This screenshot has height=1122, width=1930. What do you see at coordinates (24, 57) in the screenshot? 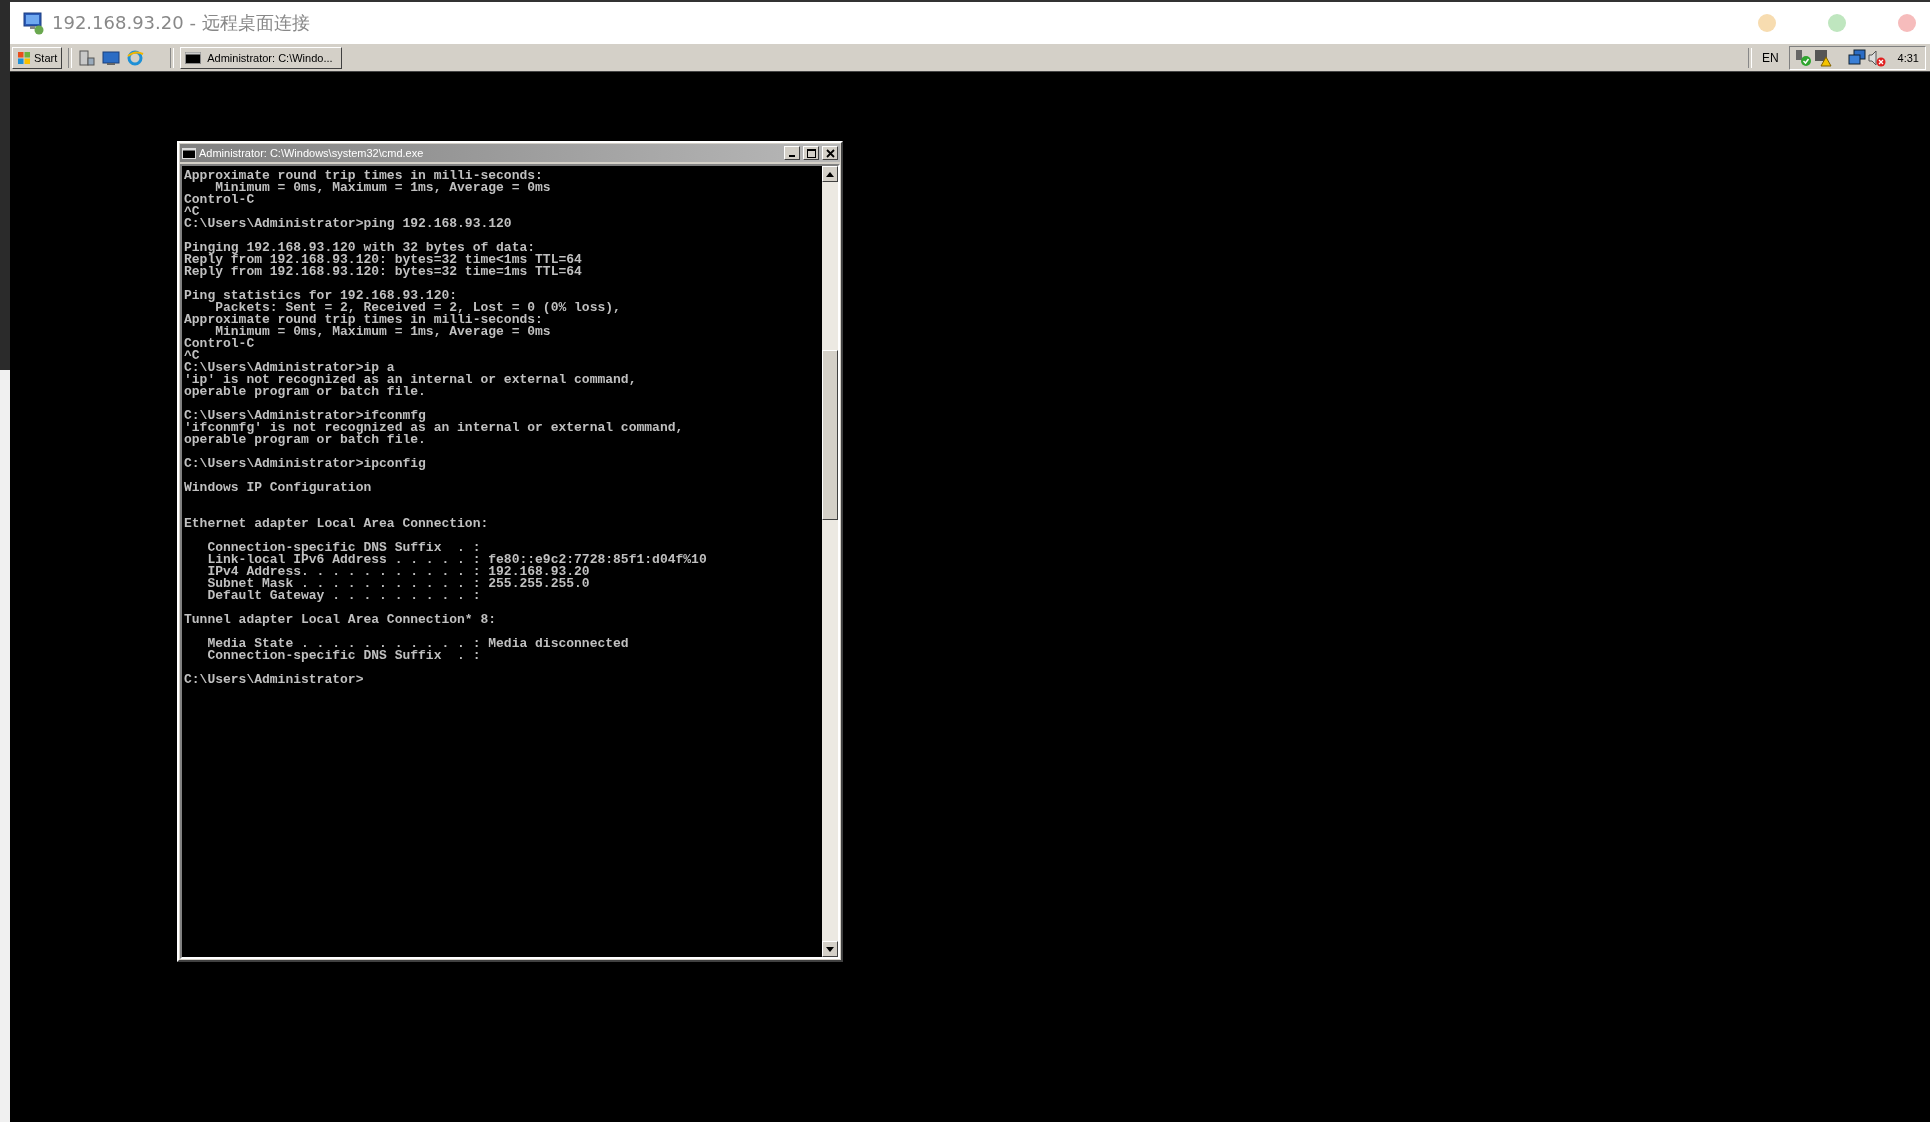
I see `windows-logo-icon` at bounding box center [24, 57].